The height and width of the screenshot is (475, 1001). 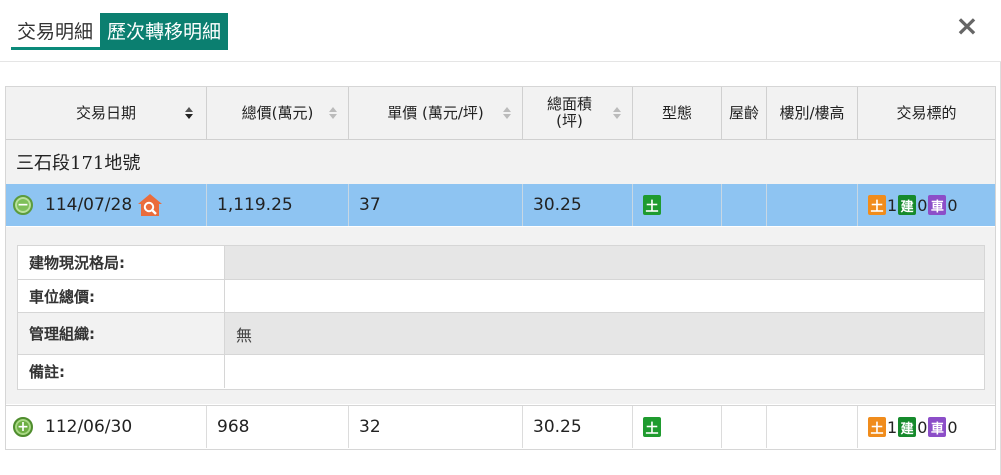 I want to click on section-title: 三石段171地號, so click(x=500, y=162).